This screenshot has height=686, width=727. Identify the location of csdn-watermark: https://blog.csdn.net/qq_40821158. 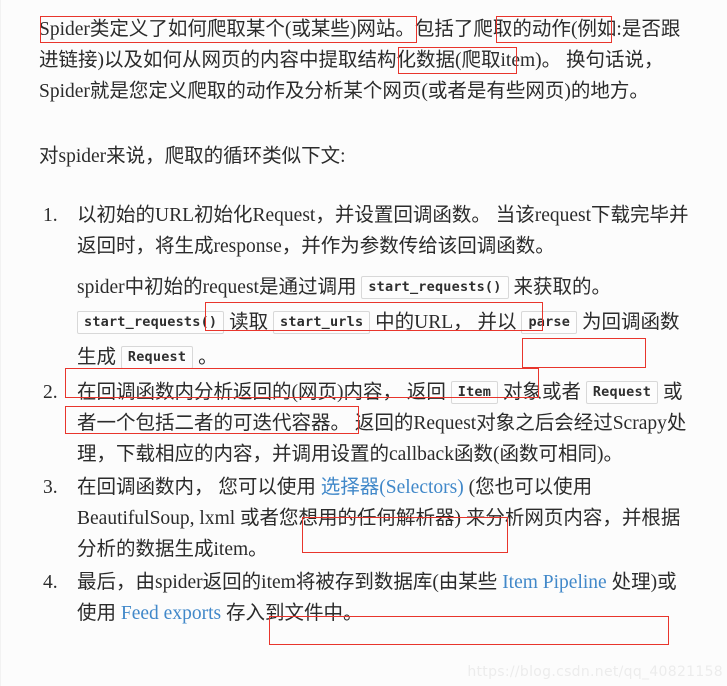
(595, 672).